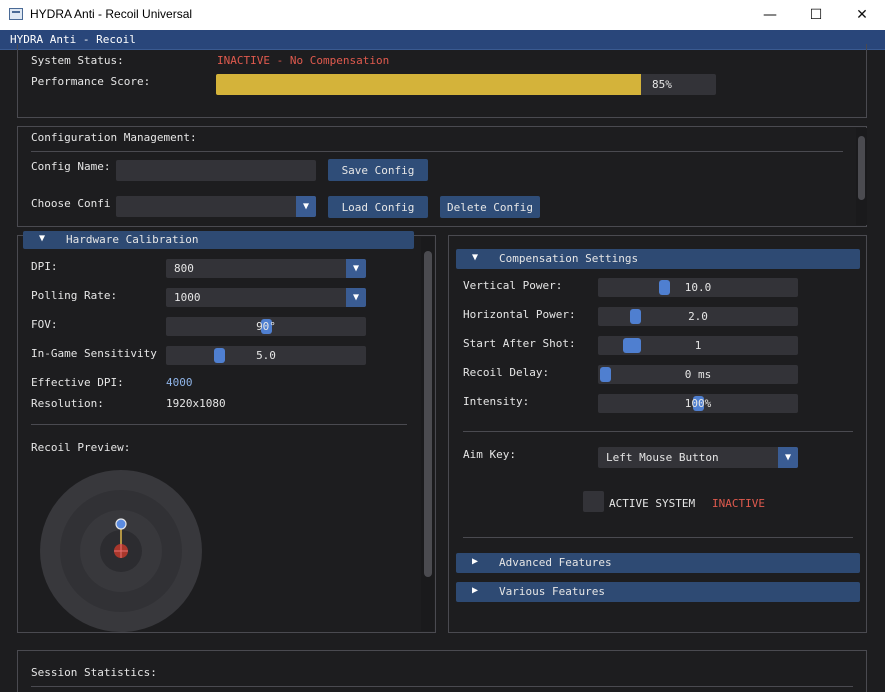 This screenshot has width=885, height=692. What do you see at coordinates (179, 382) in the screenshot?
I see `effective-dpi-value: 4000` at bounding box center [179, 382].